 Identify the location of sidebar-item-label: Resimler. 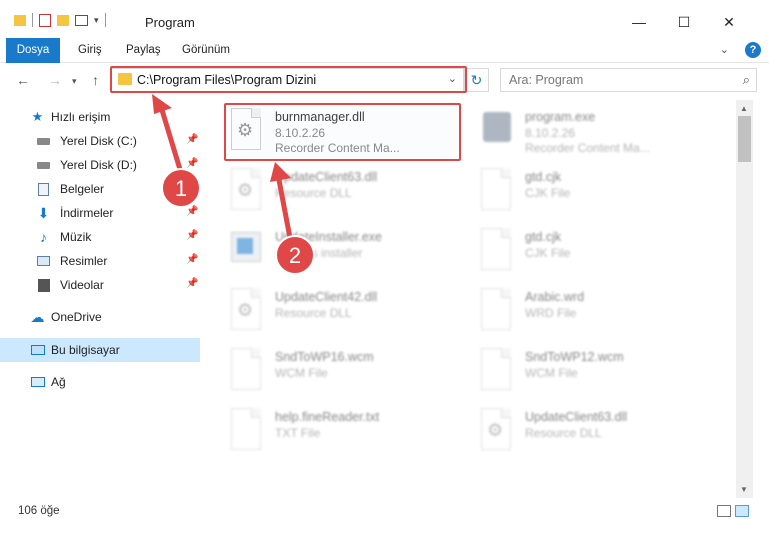
(84, 261).